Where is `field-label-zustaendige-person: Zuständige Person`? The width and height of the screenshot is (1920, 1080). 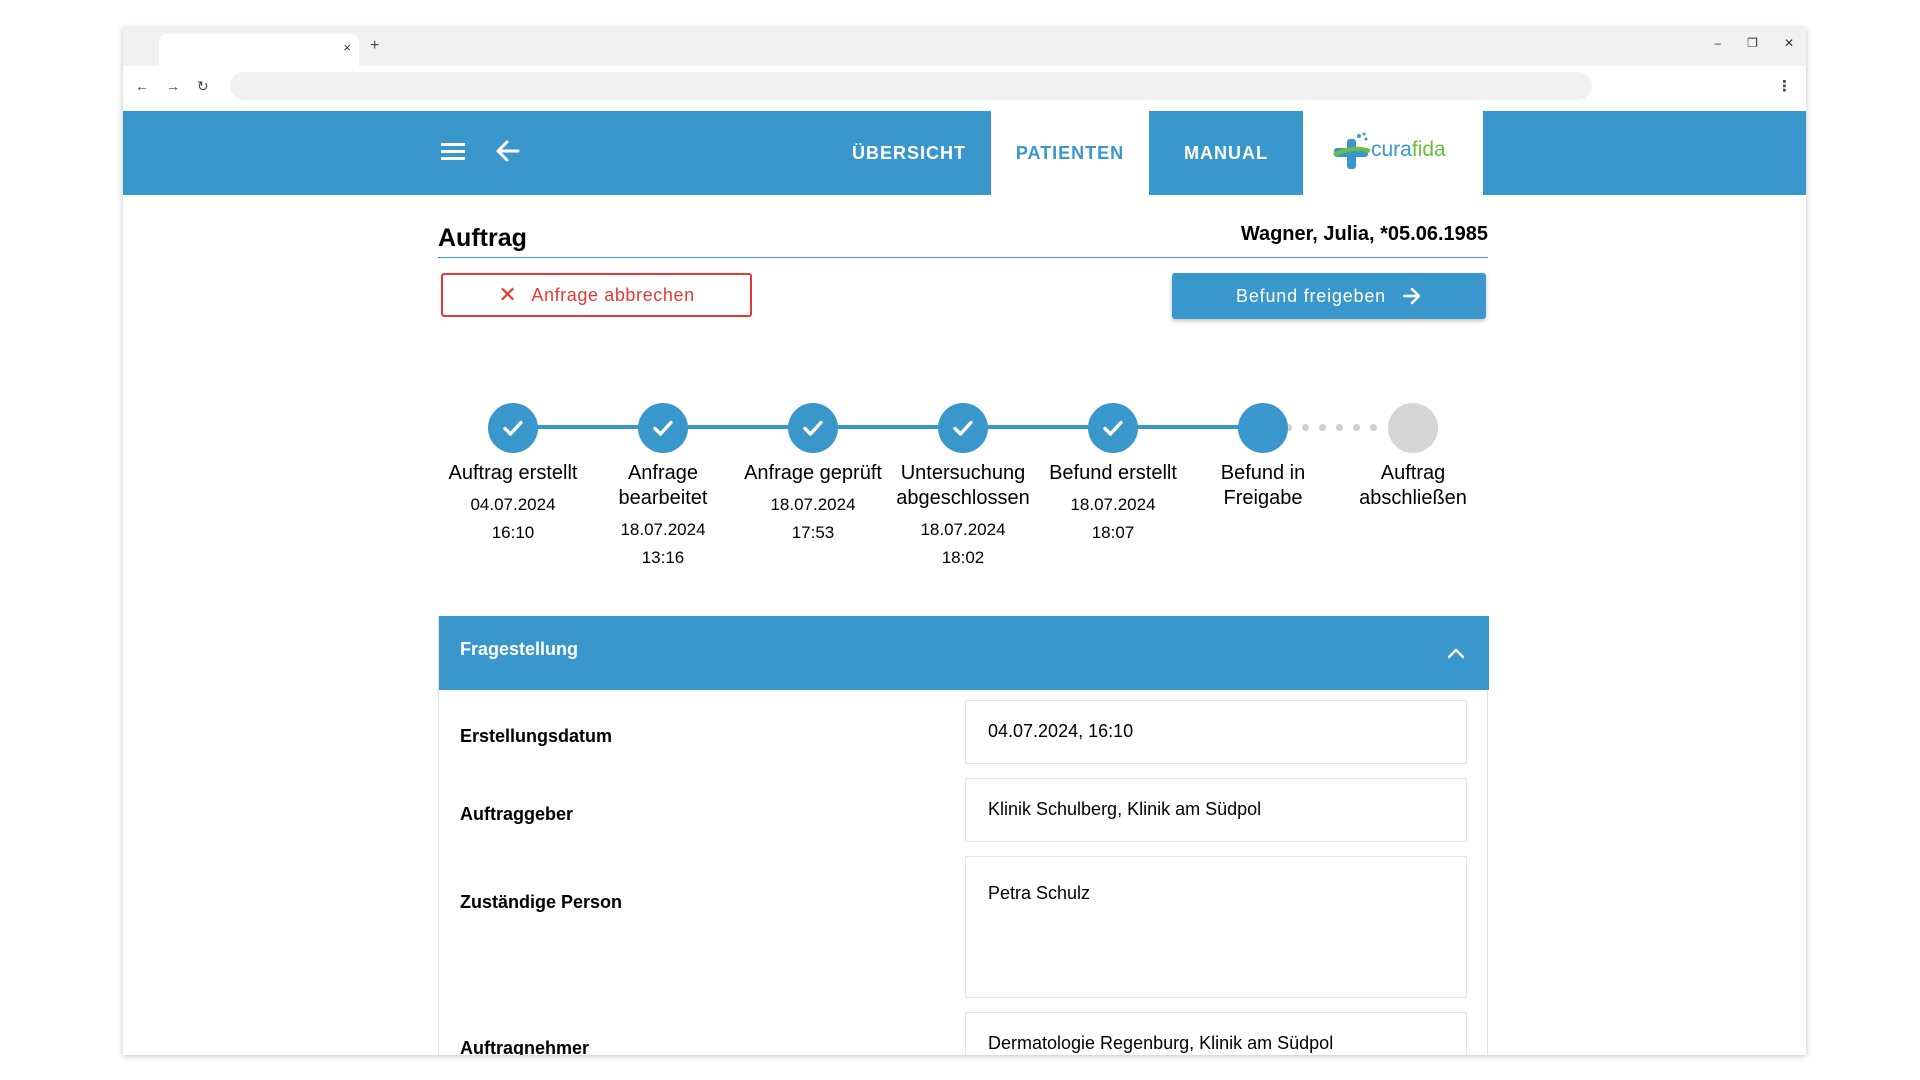 field-label-zustaendige-person: Zuständige Person is located at coordinates (541, 902).